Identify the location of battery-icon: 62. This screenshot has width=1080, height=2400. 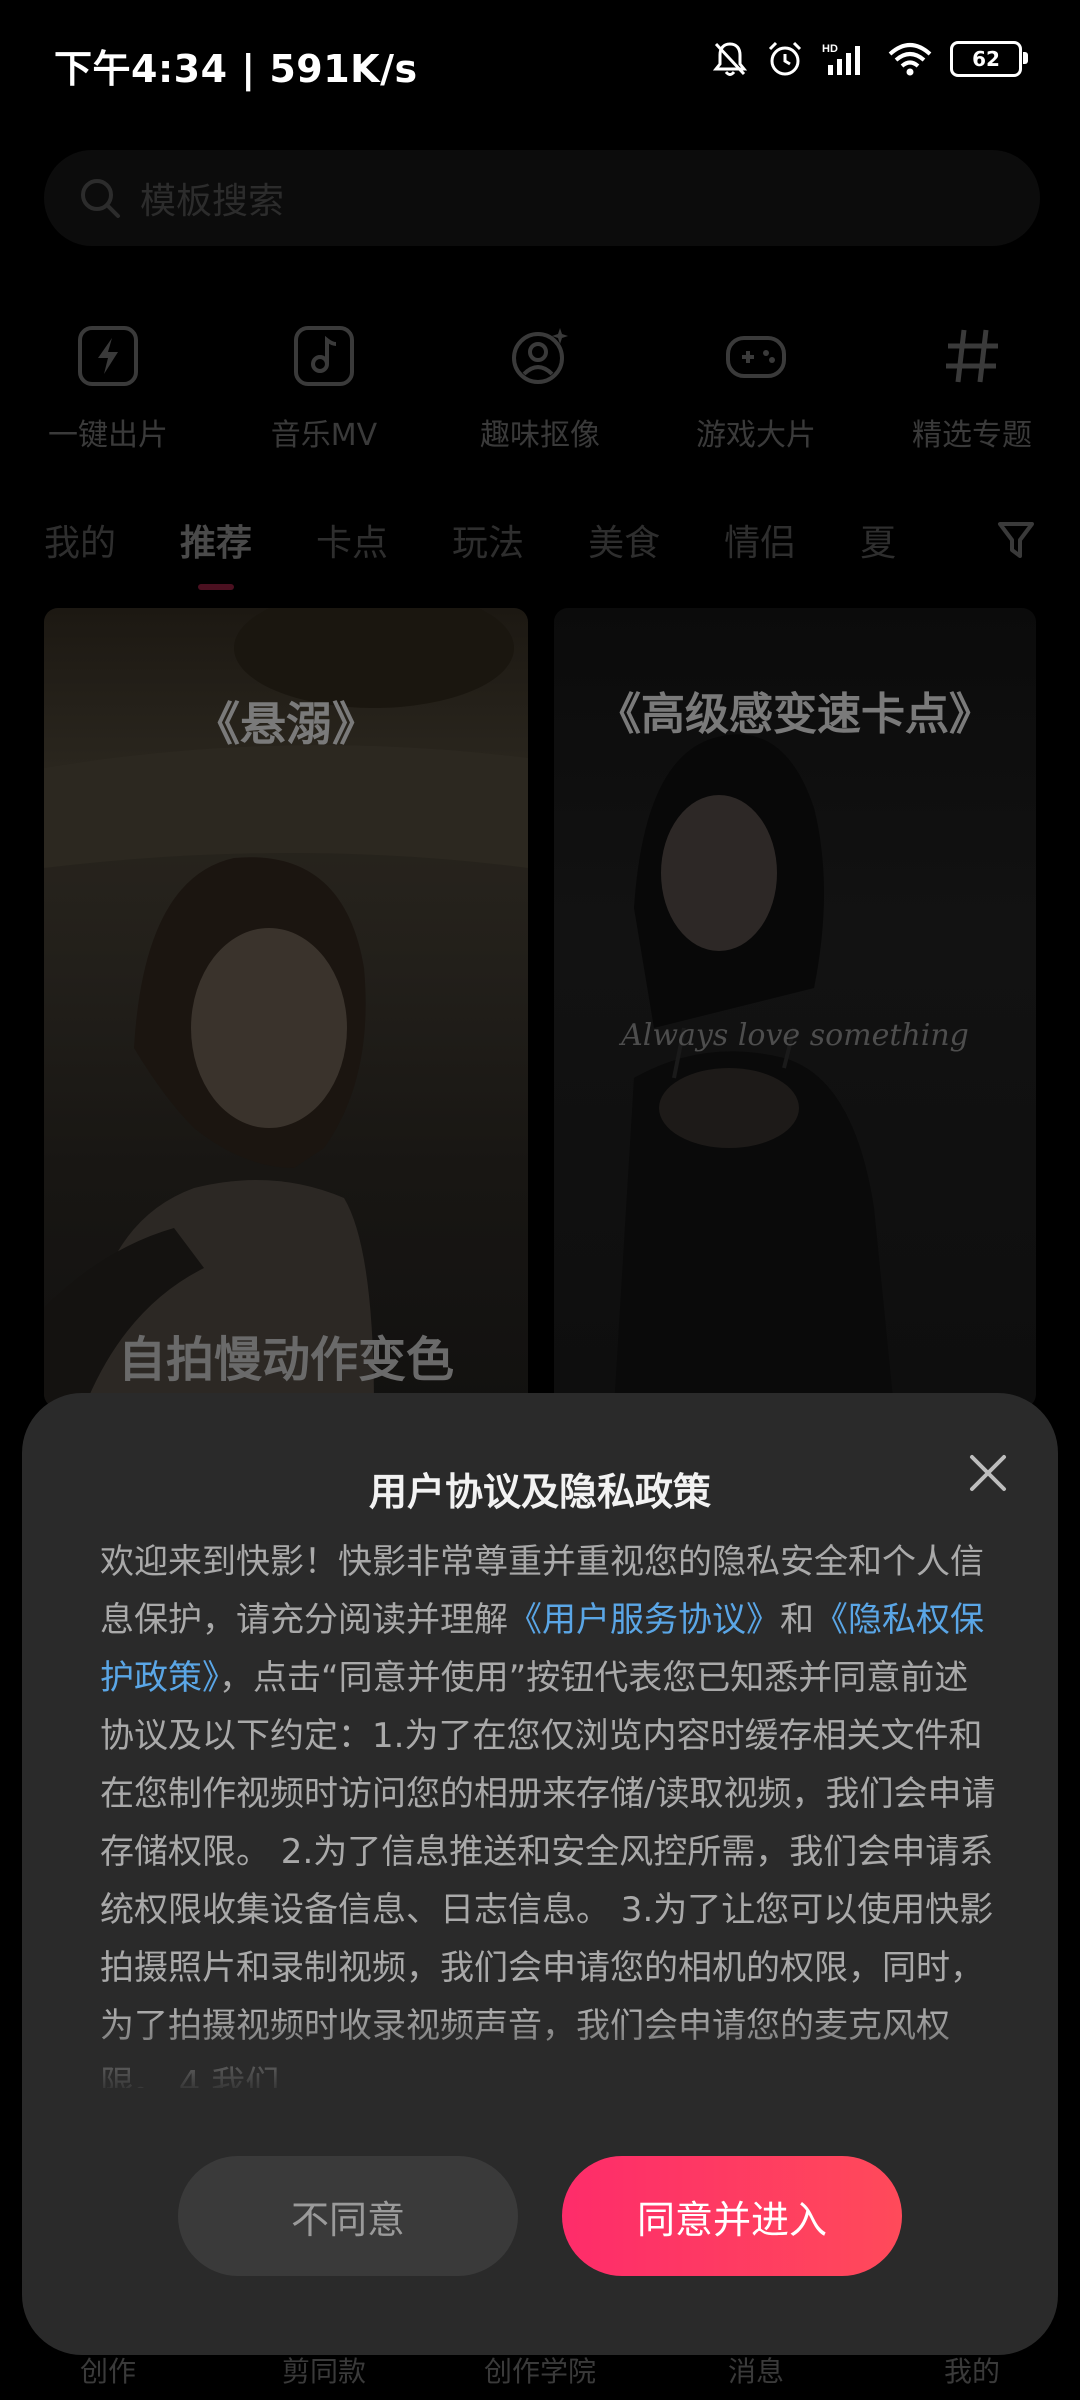
(989, 59).